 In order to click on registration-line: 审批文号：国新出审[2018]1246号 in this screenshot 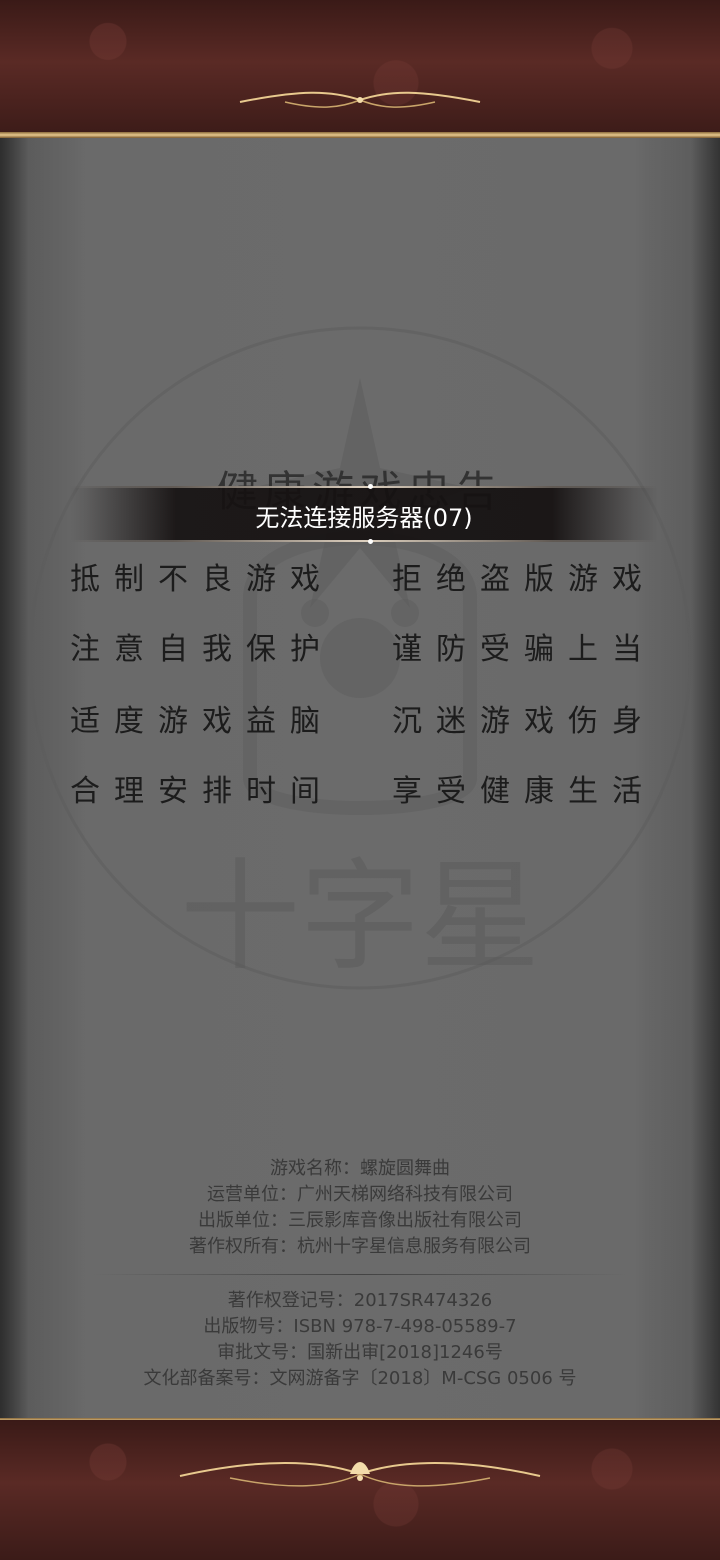, I will do `click(360, 1352)`.